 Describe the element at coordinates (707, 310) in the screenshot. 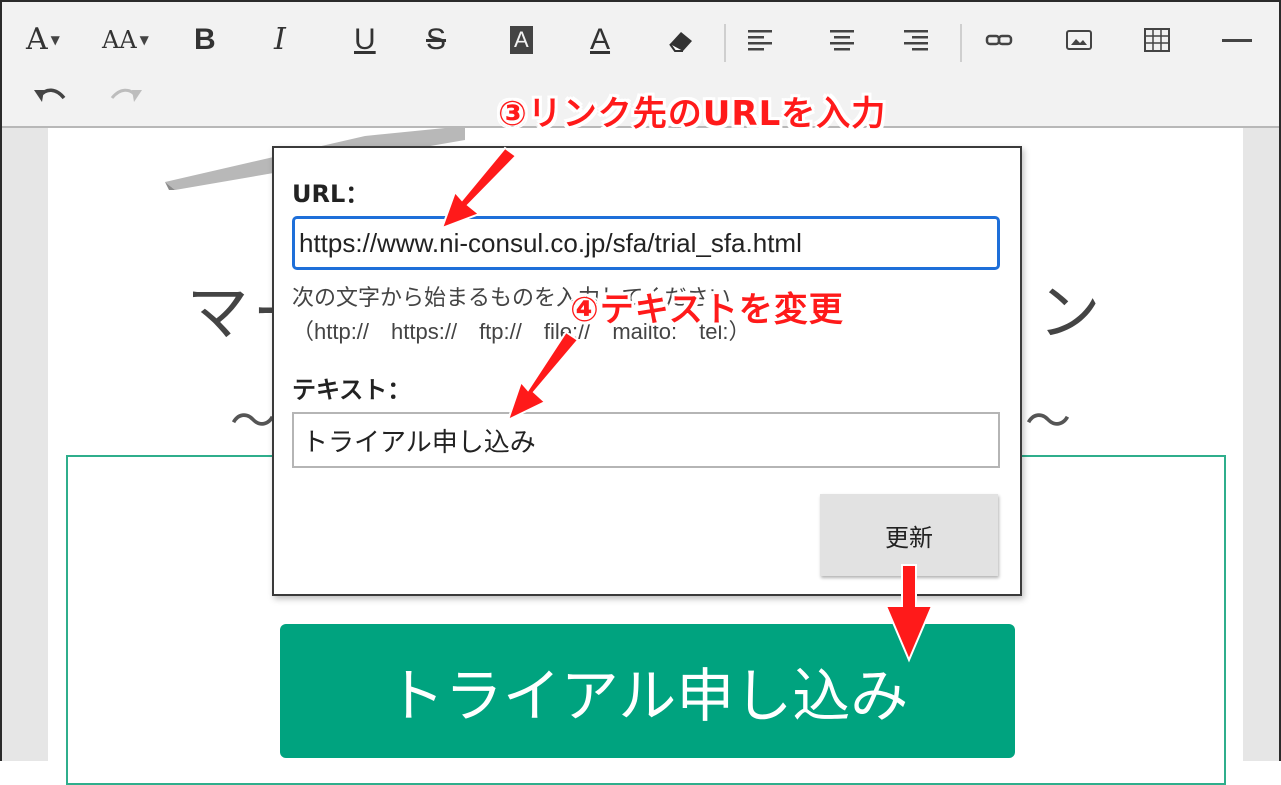

I see `step4-annotation: ④テキストを変更` at that location.